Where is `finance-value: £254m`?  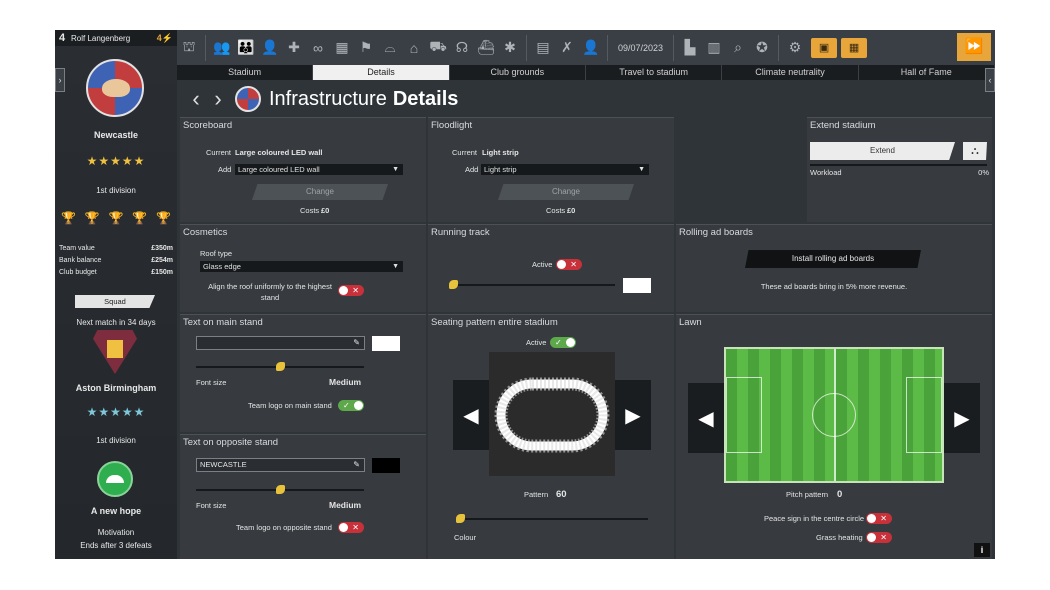 finance-value: £254m is located at coordinates (162, 260).